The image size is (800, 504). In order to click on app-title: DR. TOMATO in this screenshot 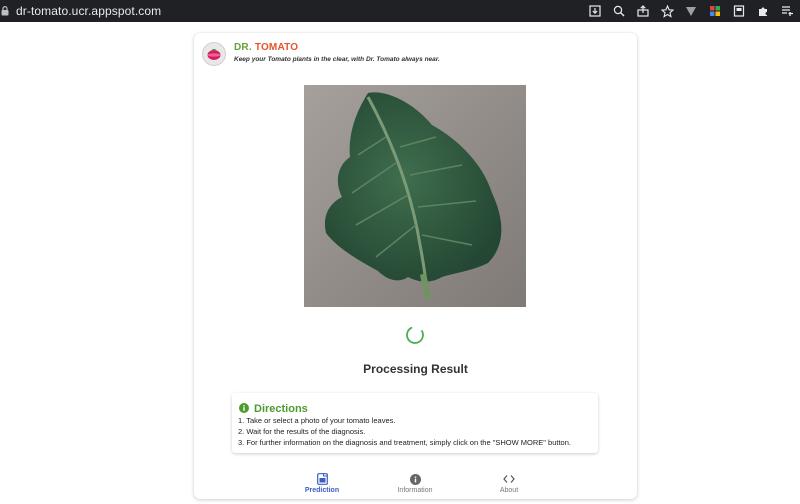, I will do `click(266, 47)`.